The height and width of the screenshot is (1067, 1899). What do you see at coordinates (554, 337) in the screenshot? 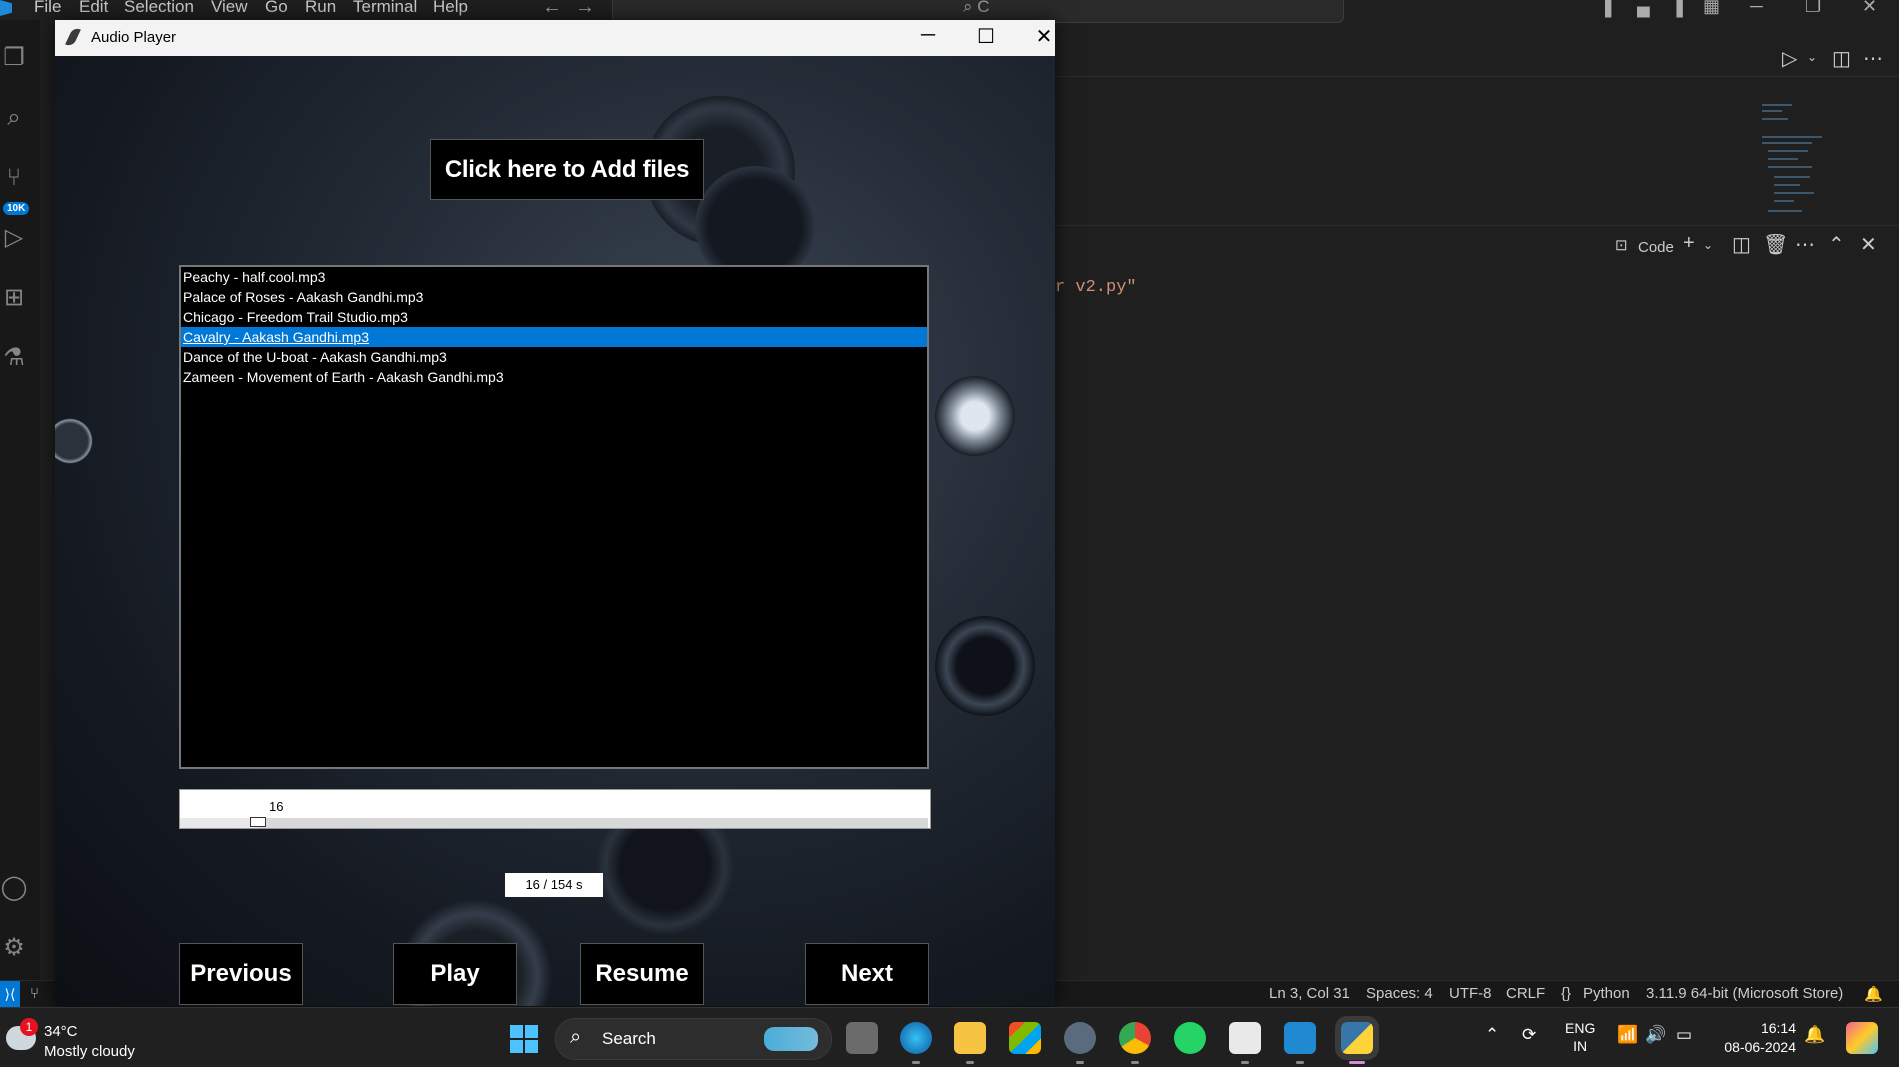
I see `playlist-item-selected: Cavalry - Aakash Gandhi.mp3` at bounding box center [554, 337].